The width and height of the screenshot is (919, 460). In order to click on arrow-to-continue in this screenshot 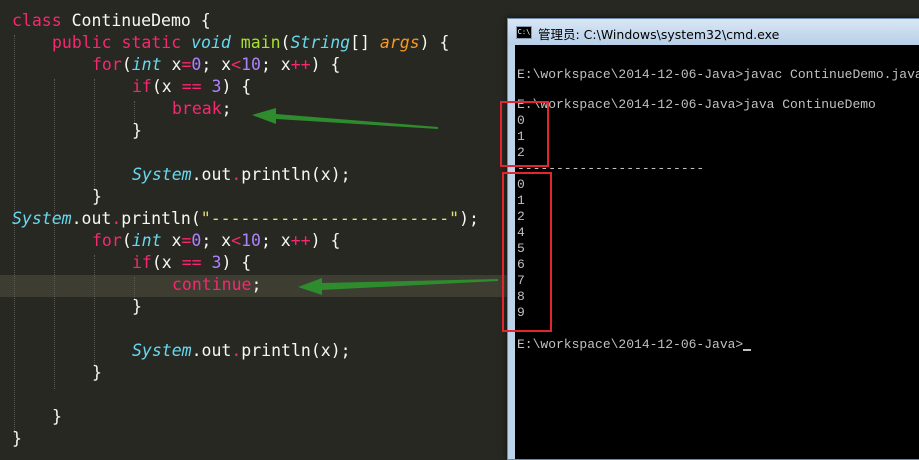, I will do `click(398, 286)`.